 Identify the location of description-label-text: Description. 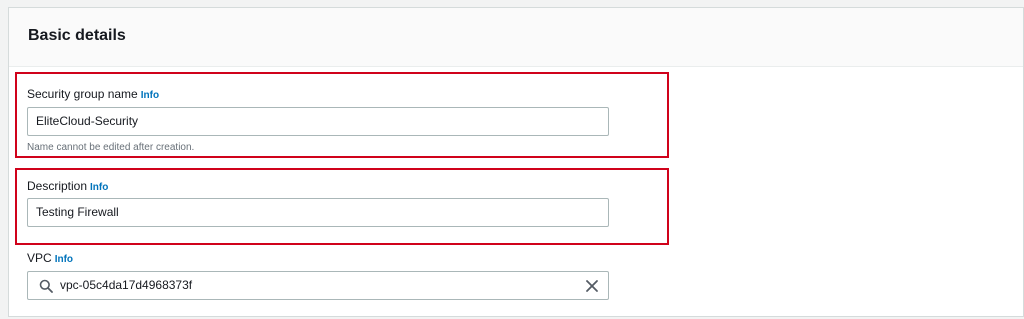
(57, 186).